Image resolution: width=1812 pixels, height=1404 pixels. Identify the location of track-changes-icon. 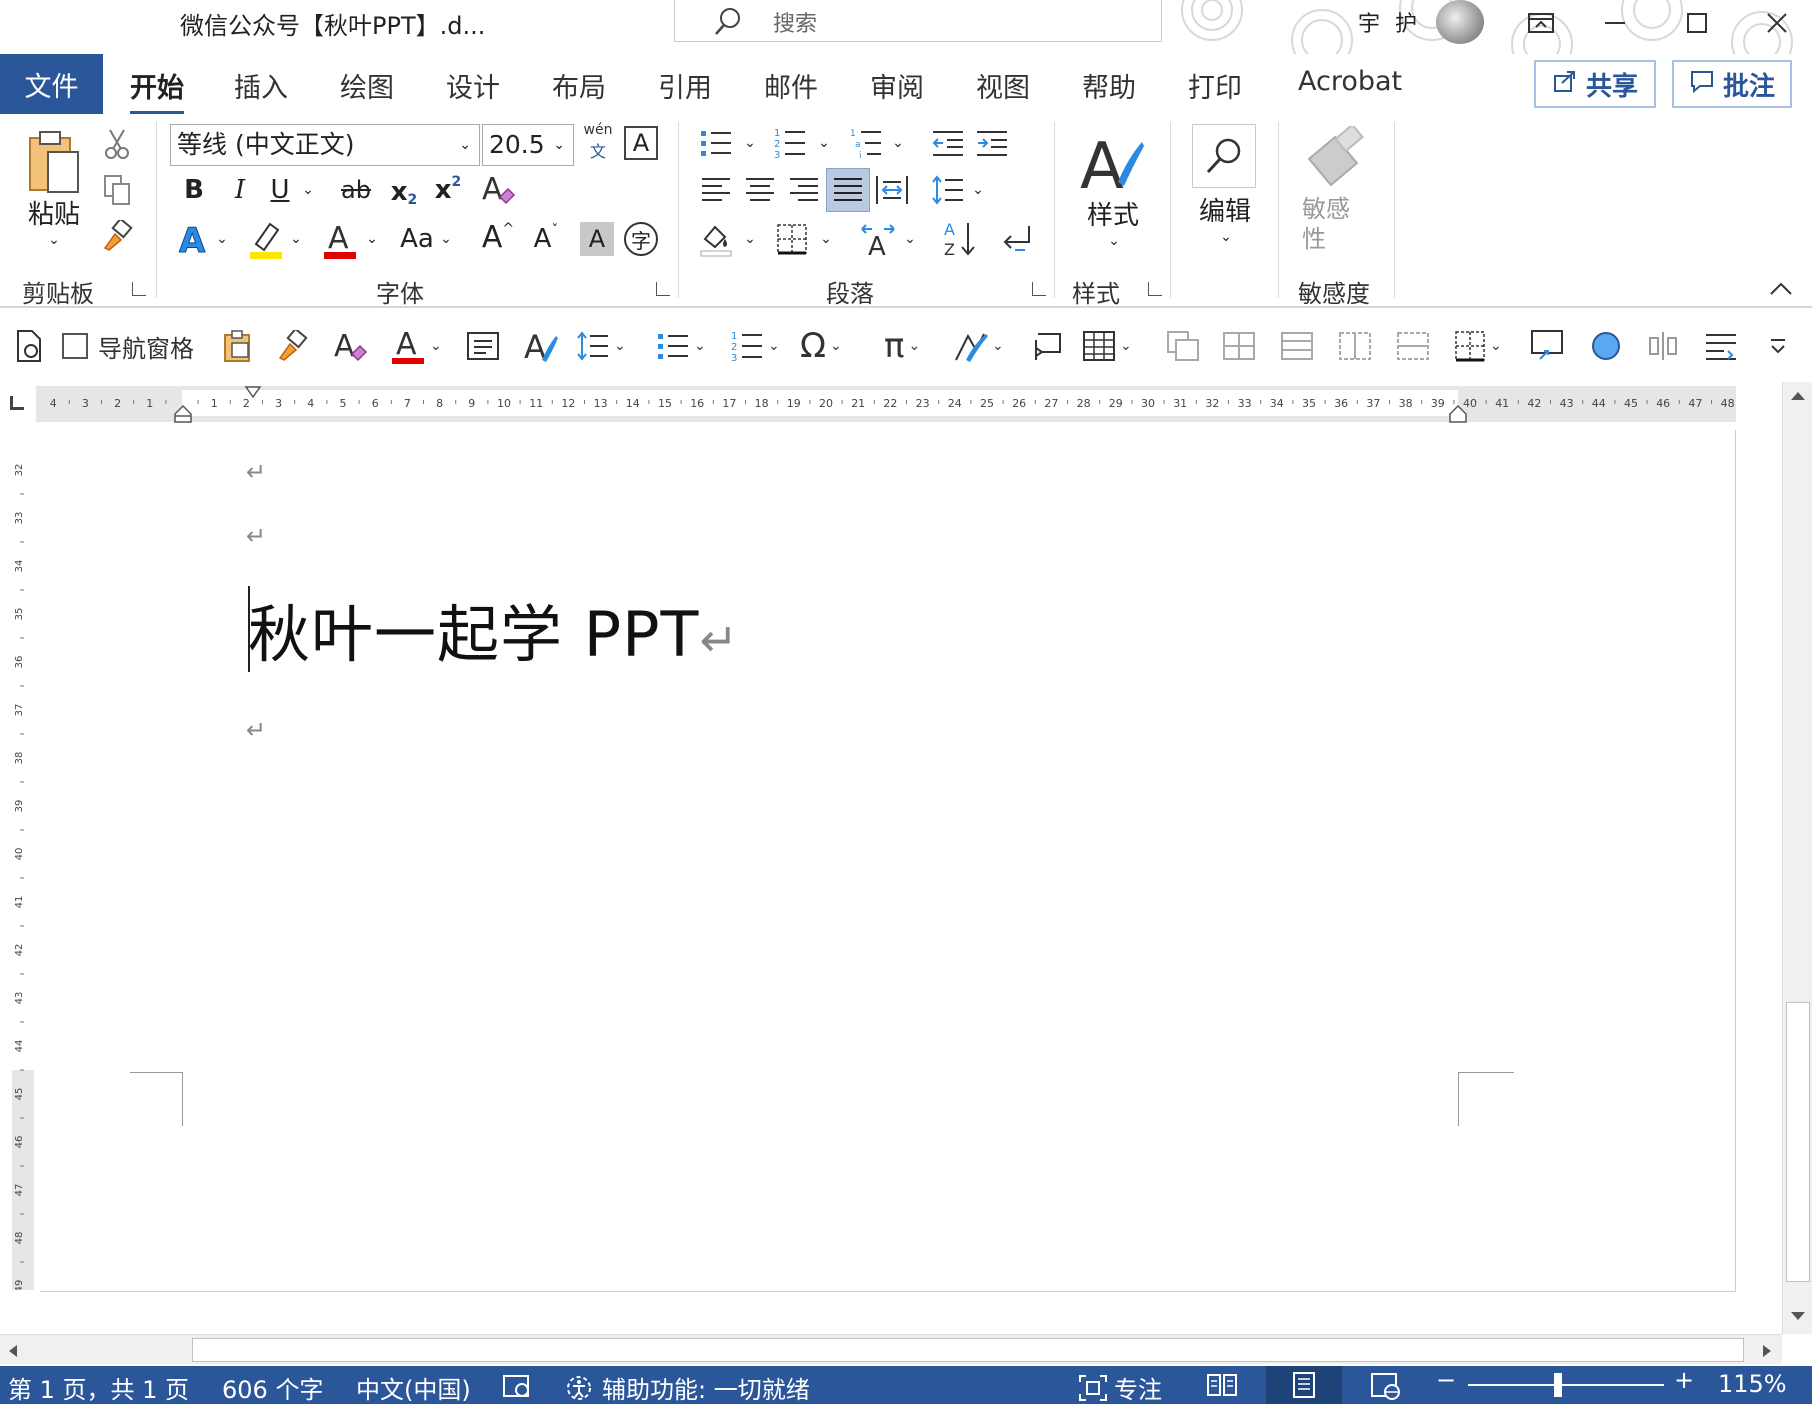
(517, 1388).